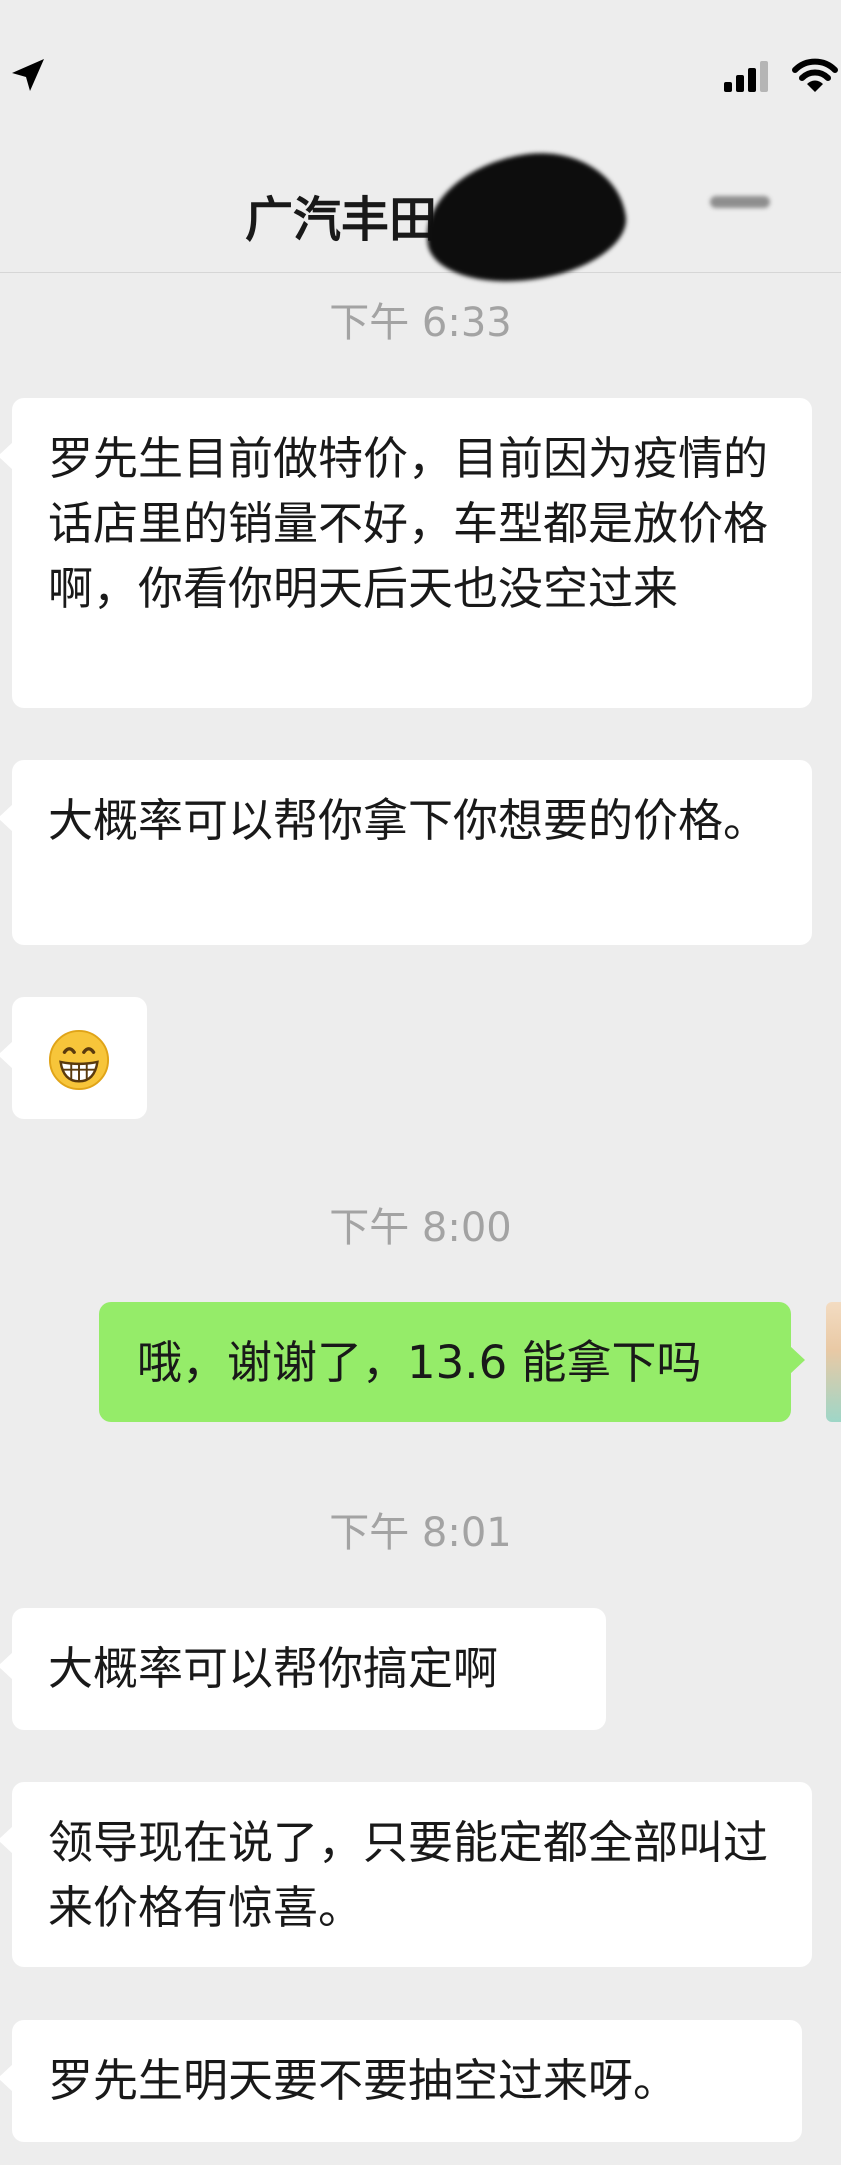 This screenshot has width=841, height=2165. What do you see at coordinates (420, 1228) in the screenshot?
I see `message-timestamp: 下午 8:00` at bounding box center [420, 1228].